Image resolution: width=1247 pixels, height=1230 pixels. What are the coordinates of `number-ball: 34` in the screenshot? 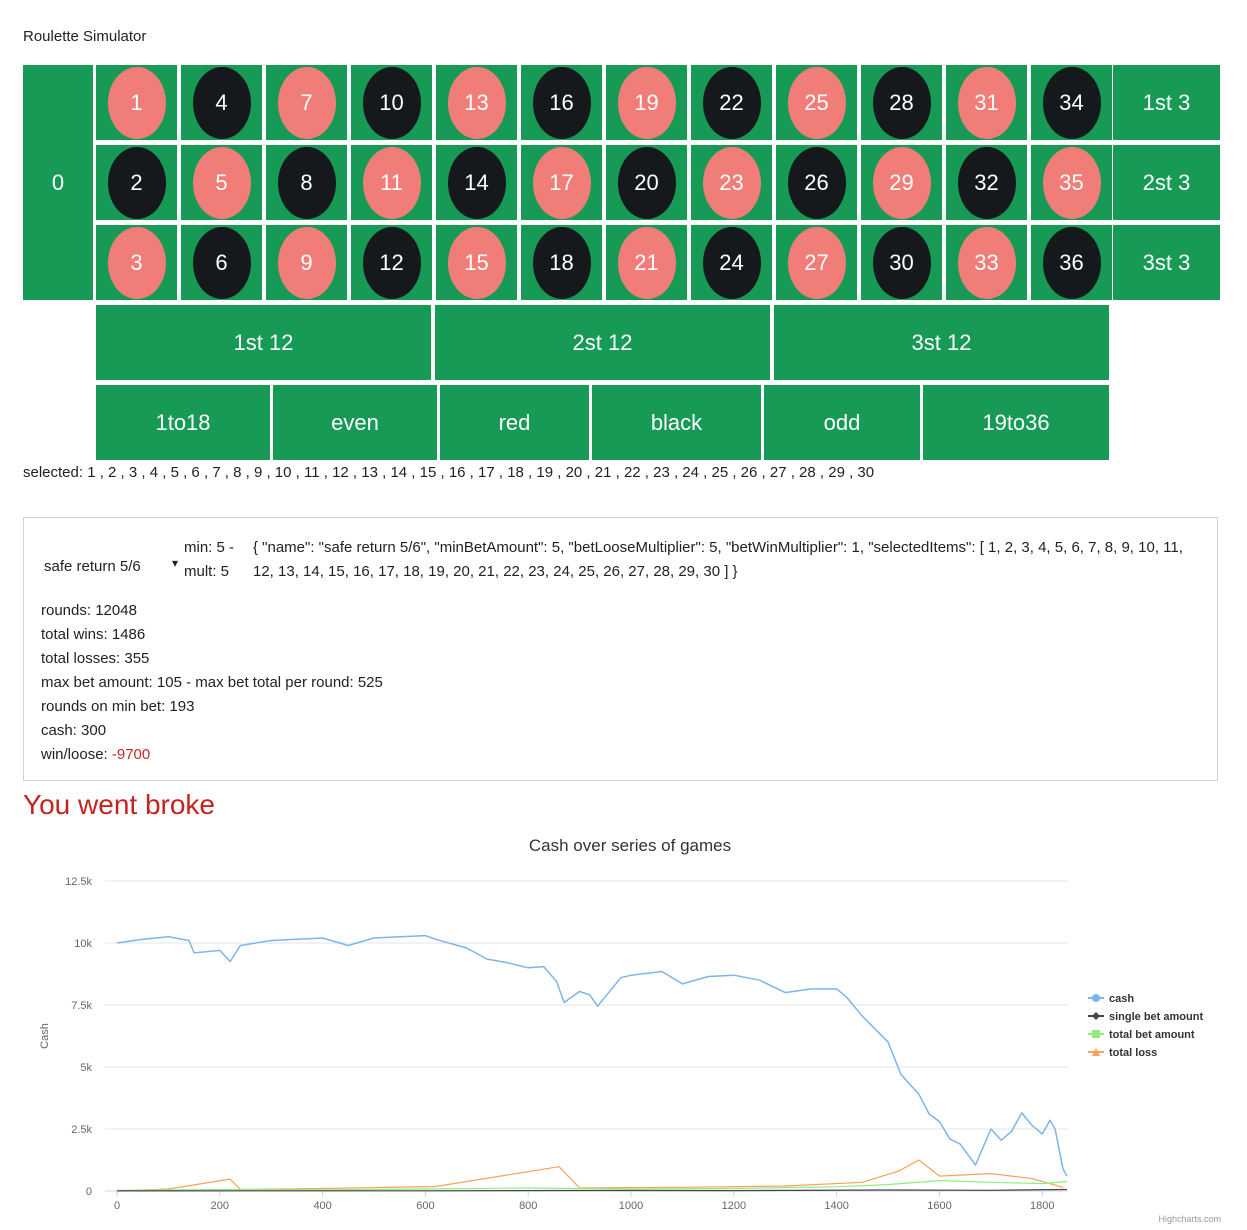 It's located at (1071, 102).